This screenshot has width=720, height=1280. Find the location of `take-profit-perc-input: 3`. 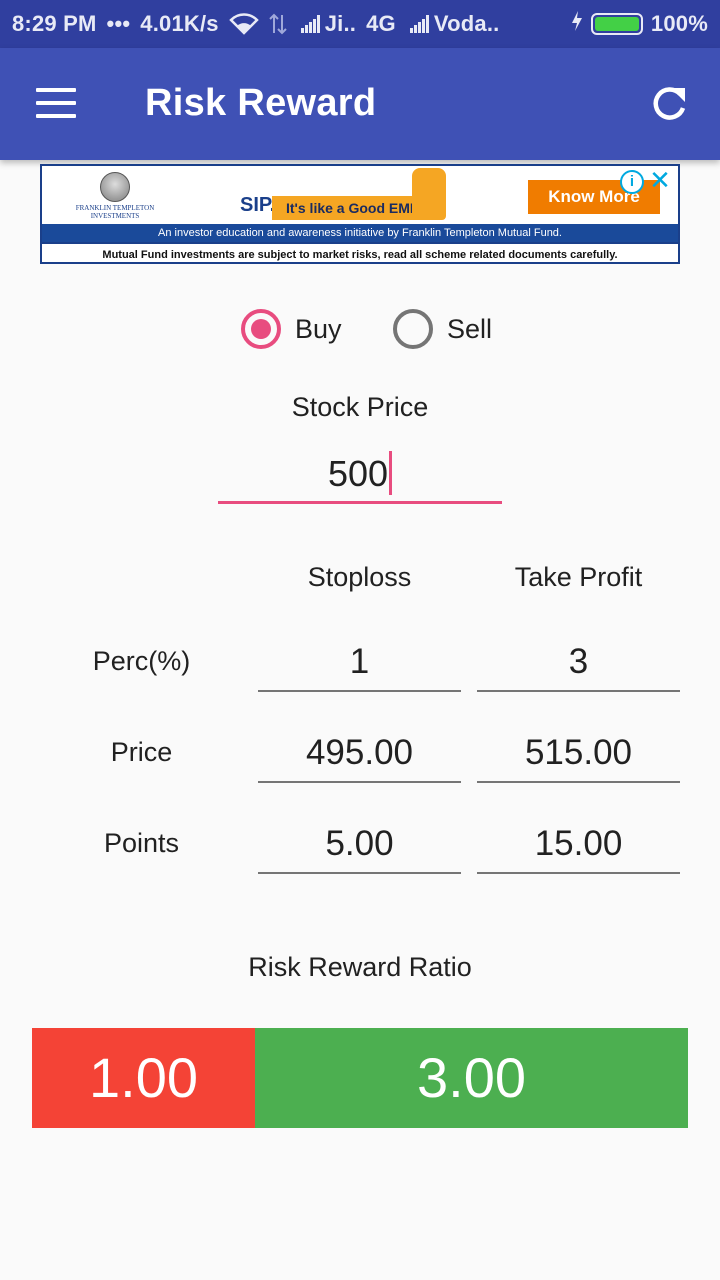

take-profit-perc-input: 3 is located at coordinates (578, 662).